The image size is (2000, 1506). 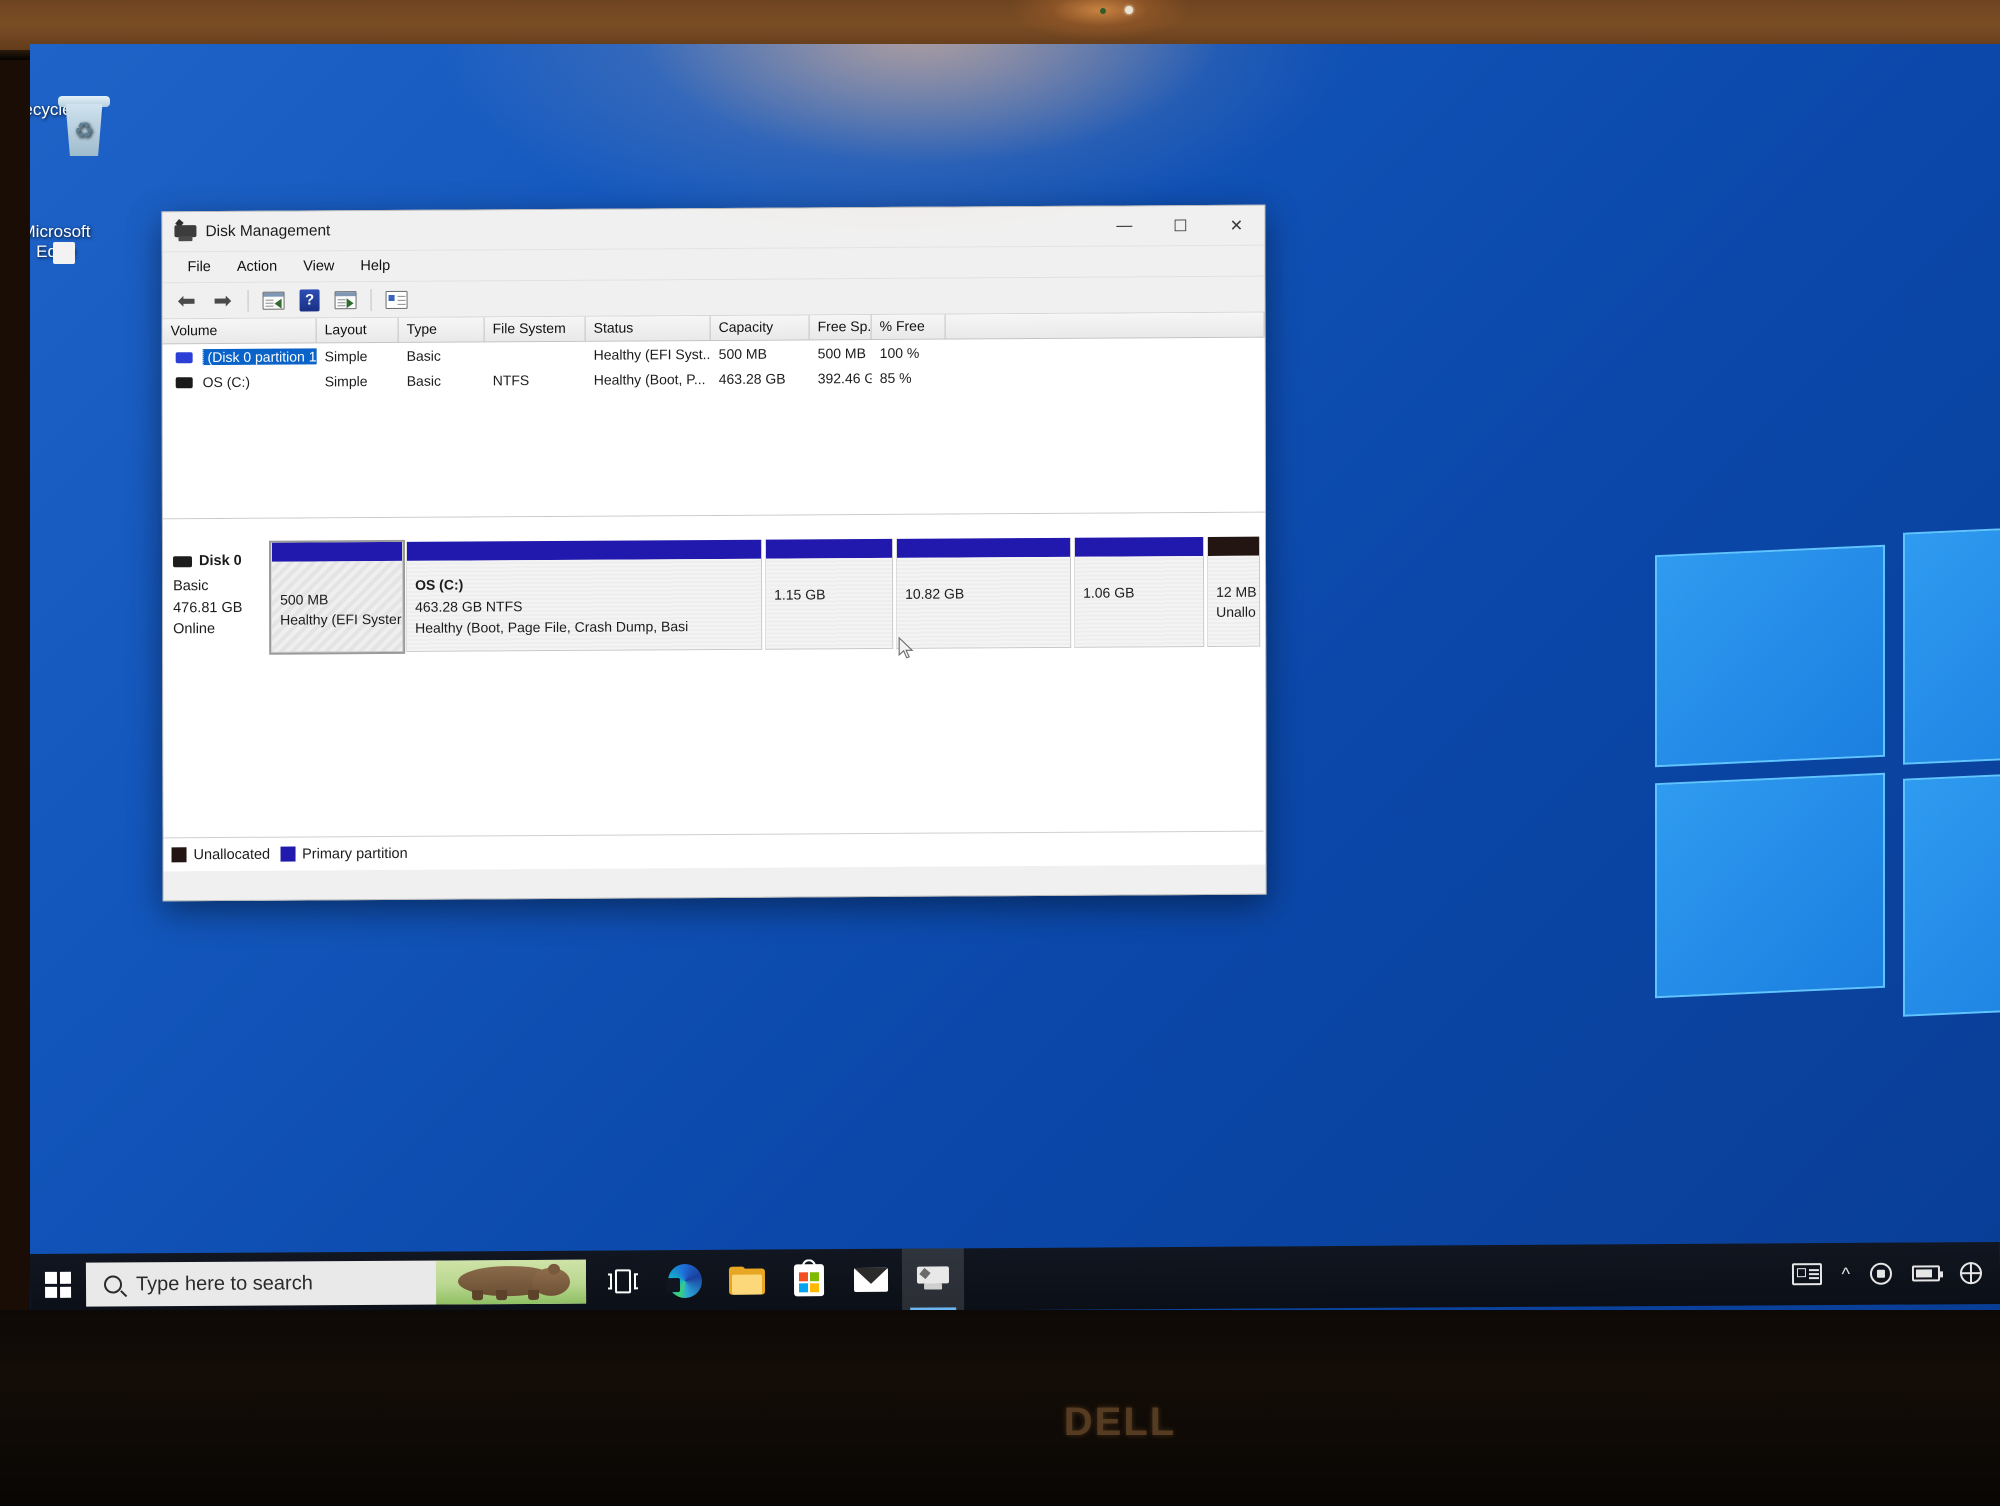 What do you see at coordinates (535, 354) in the screenshot?
I see `cell-file-system` at bounding box center [535, 354].